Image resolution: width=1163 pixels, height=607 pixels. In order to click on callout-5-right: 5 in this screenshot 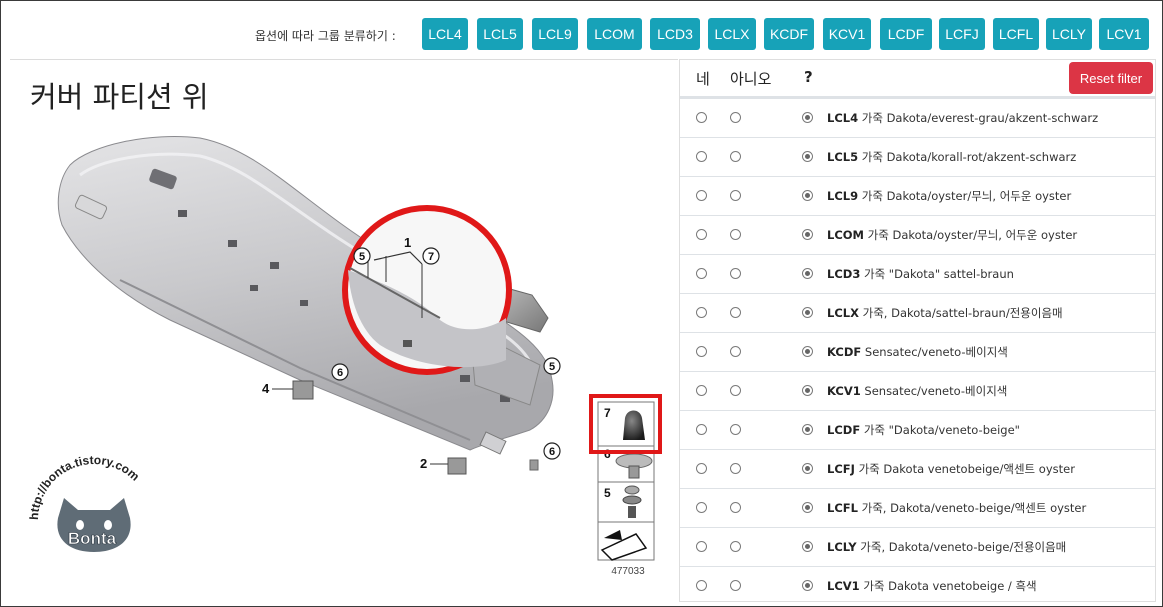, I will do `click(552, 367)`.